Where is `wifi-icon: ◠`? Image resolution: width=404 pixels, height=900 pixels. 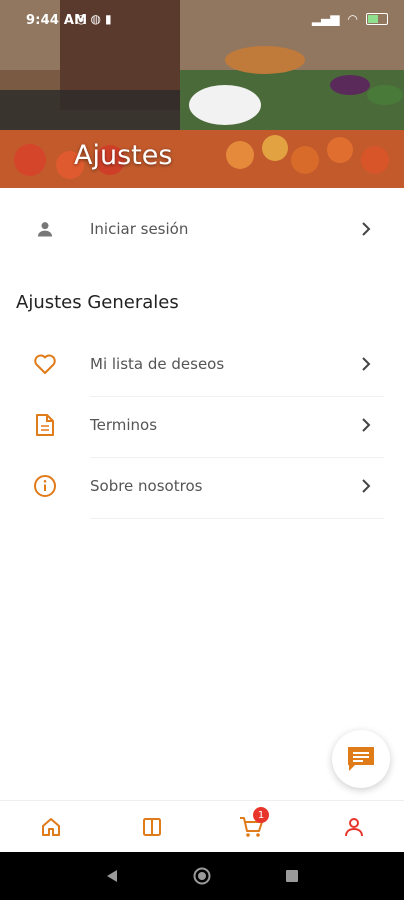
wifi-icon: ◠ is located at coordinates (352, 19).